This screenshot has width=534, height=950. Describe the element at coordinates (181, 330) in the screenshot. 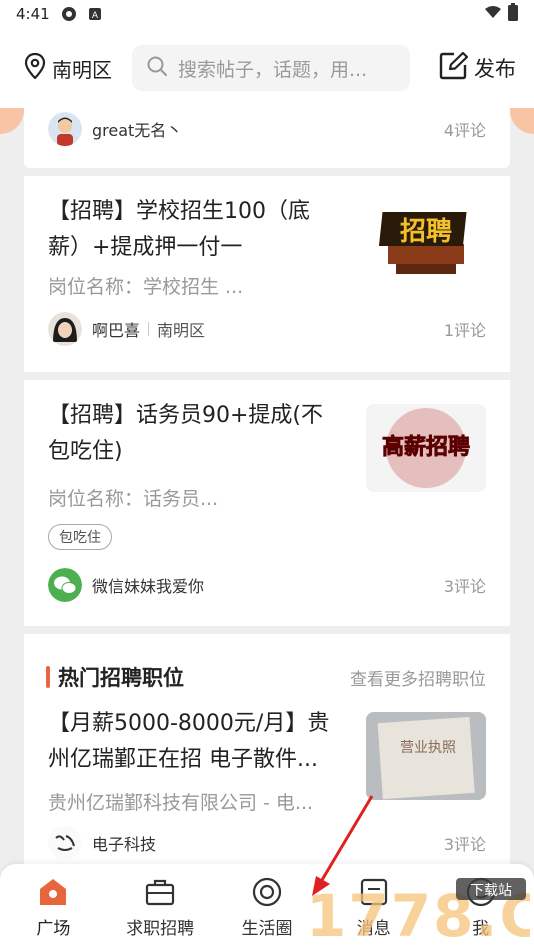

I see `post-district: 南明区` at that location.